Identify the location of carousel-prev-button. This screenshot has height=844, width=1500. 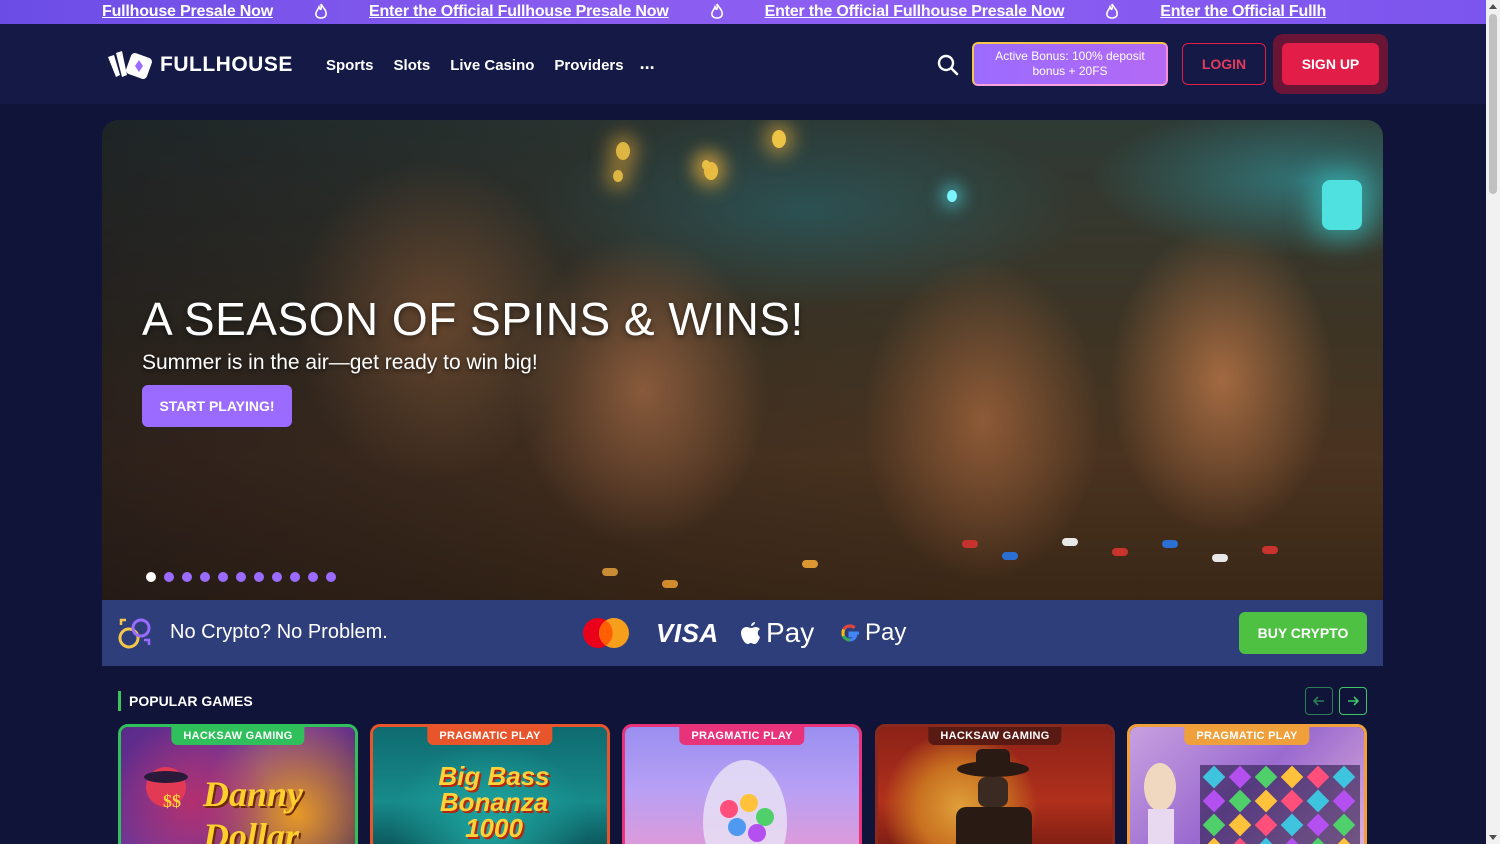
(1319, 701).